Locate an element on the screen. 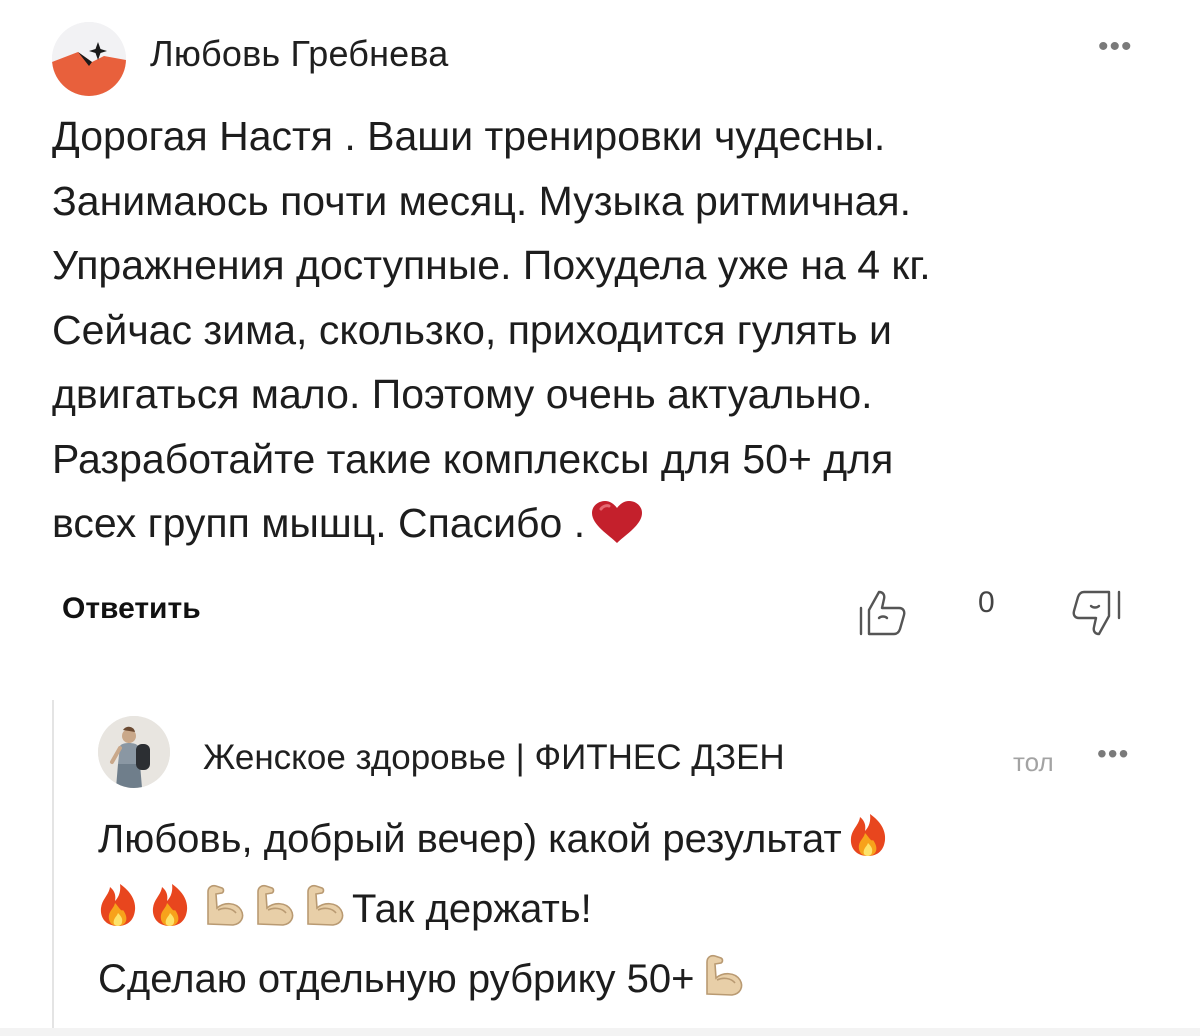  reply-button: Ответить is located at coordinates (131, 609).